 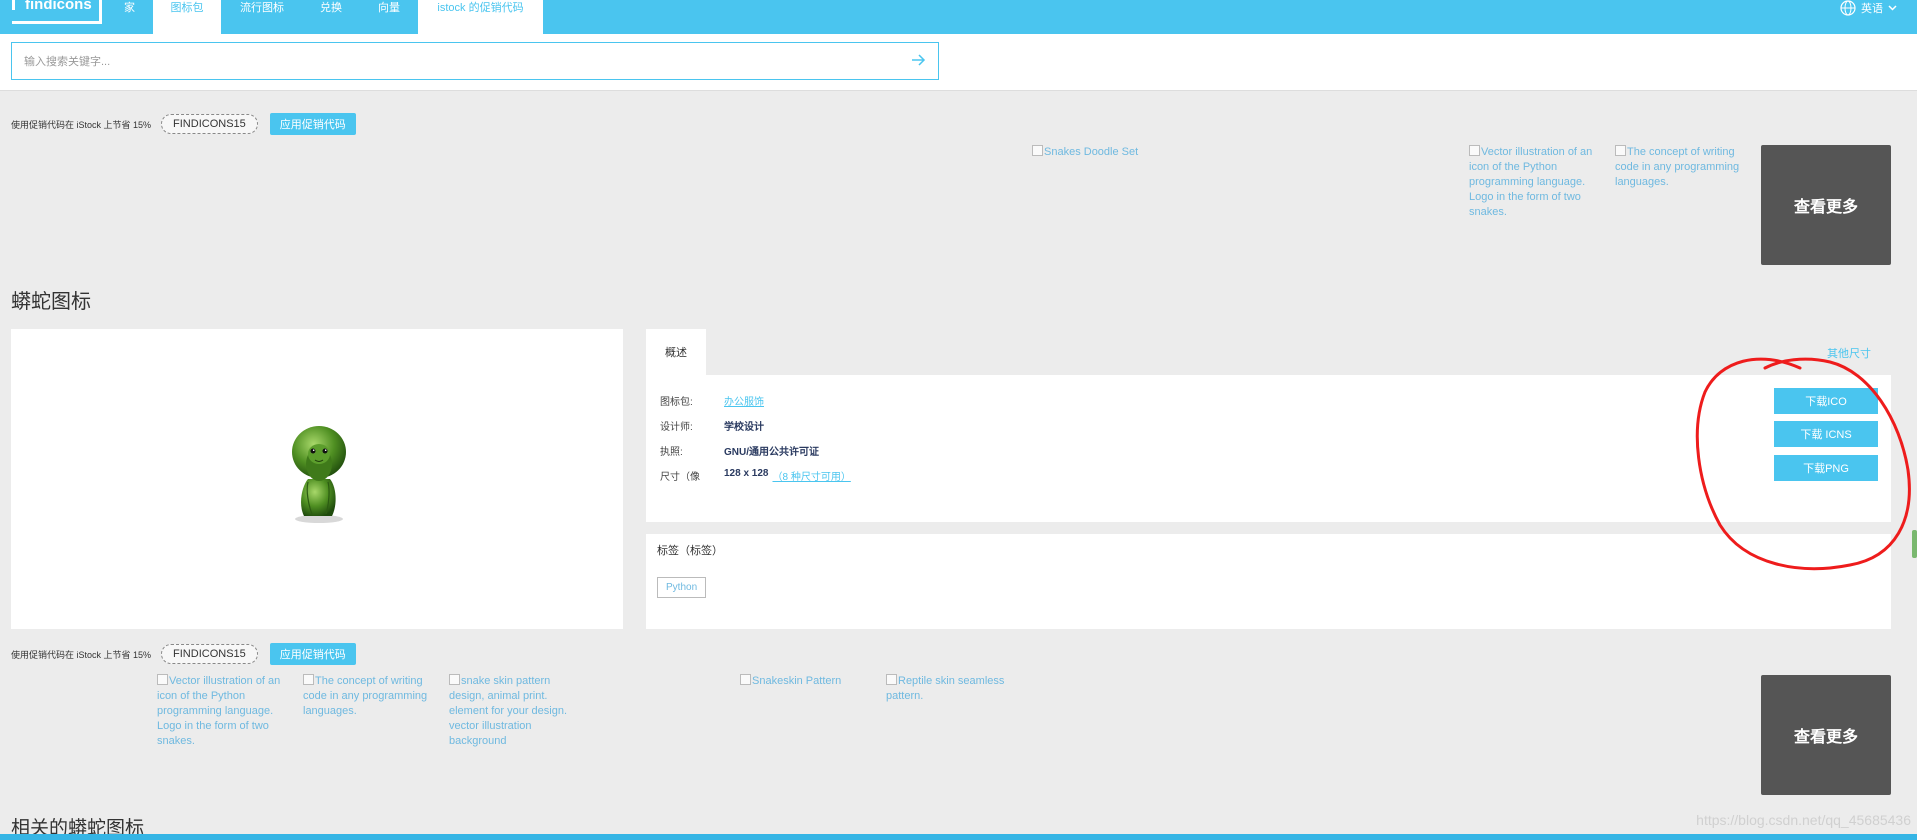 I want to click on detail-row-icon-pack: 图标包: 办公服饰, so click(x=712, y=400).